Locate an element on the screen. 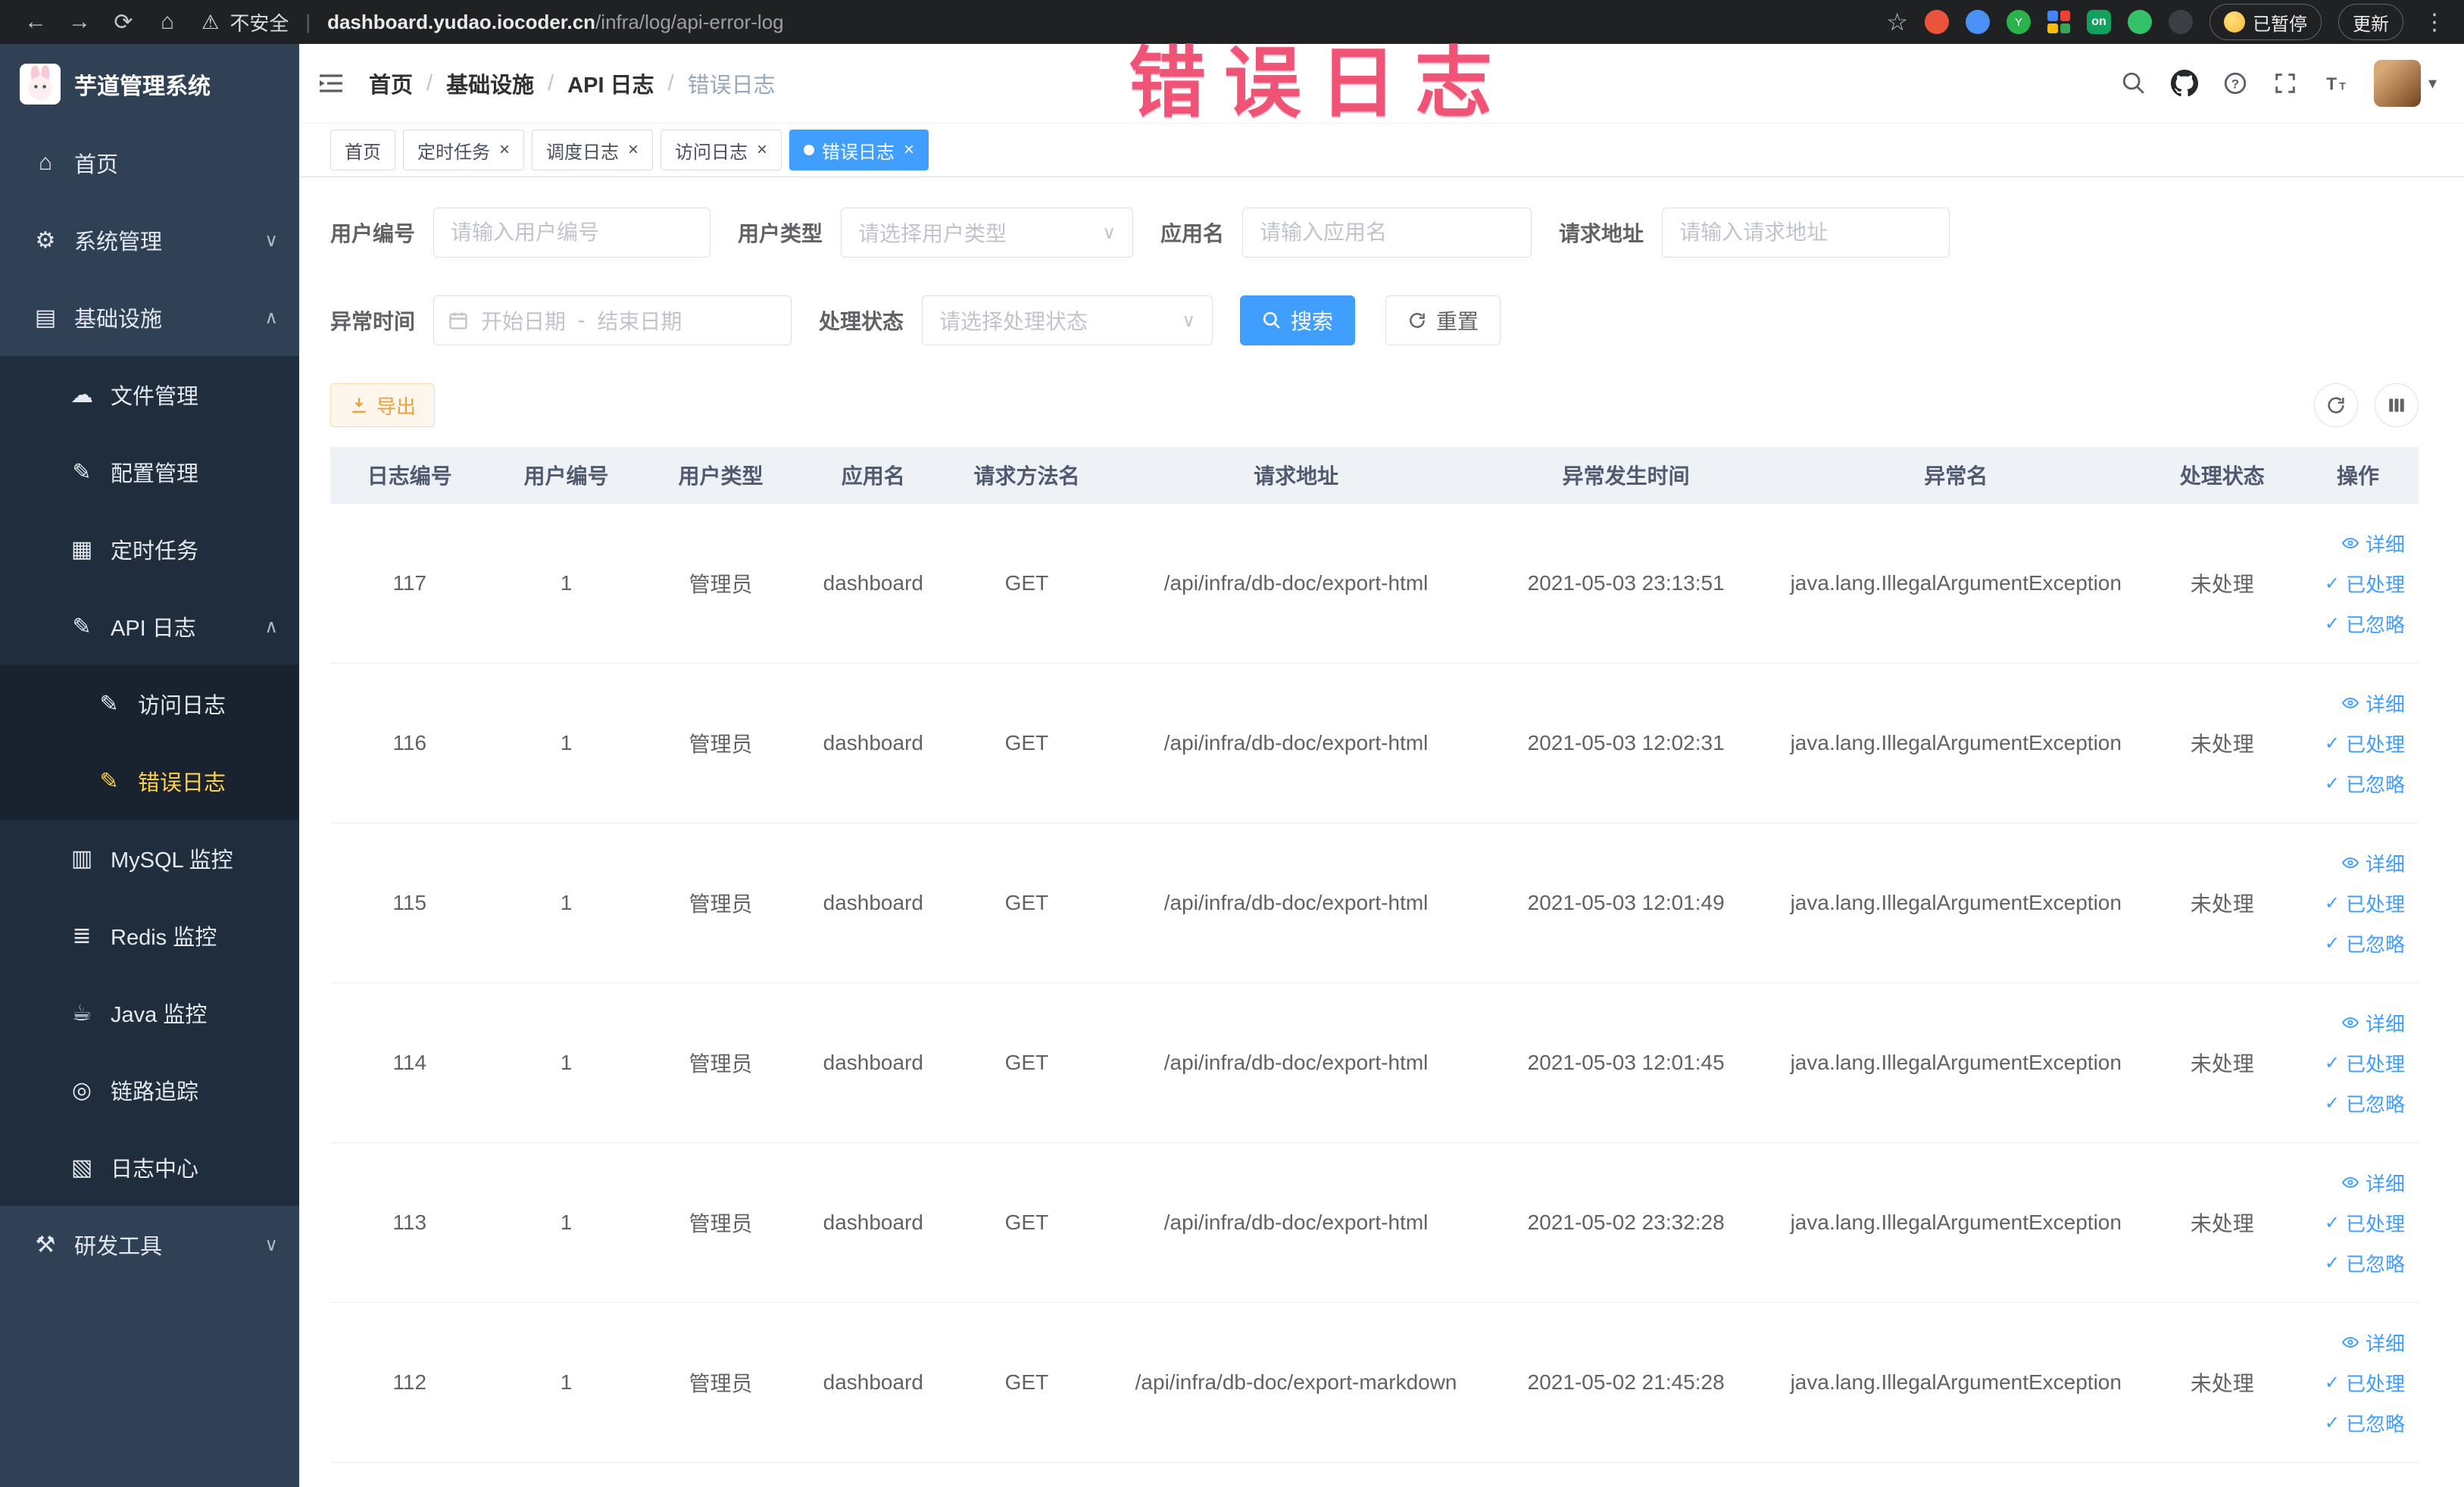 This screenshot has height=1487, width=2464. update-button: 更新 is located at coordinates (2370, 22).